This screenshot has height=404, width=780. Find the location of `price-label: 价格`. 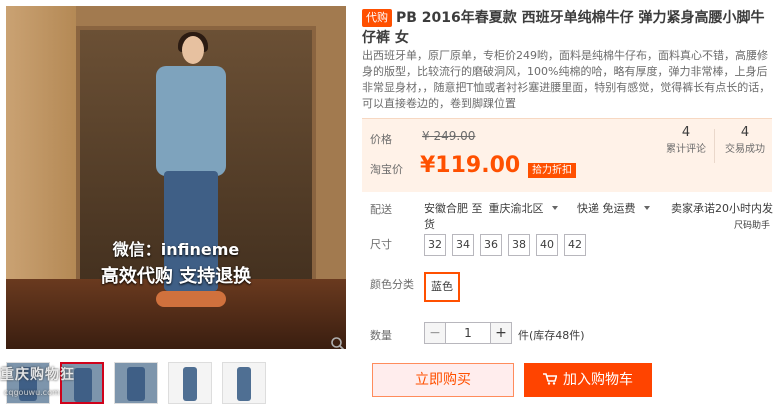

price-label: 价格 is located at coordinates (381, 139).